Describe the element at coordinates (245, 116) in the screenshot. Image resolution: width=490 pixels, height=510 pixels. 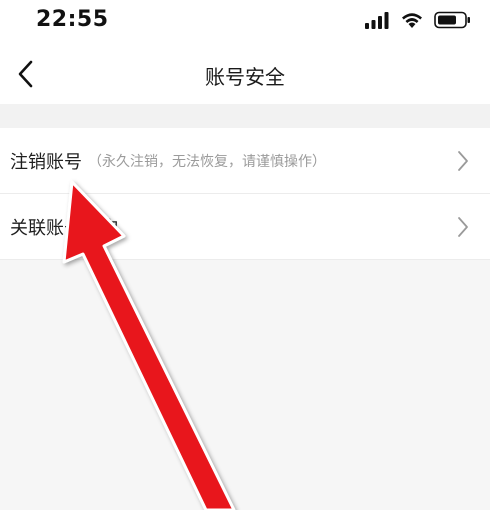
I see `section-spacer` at that location.